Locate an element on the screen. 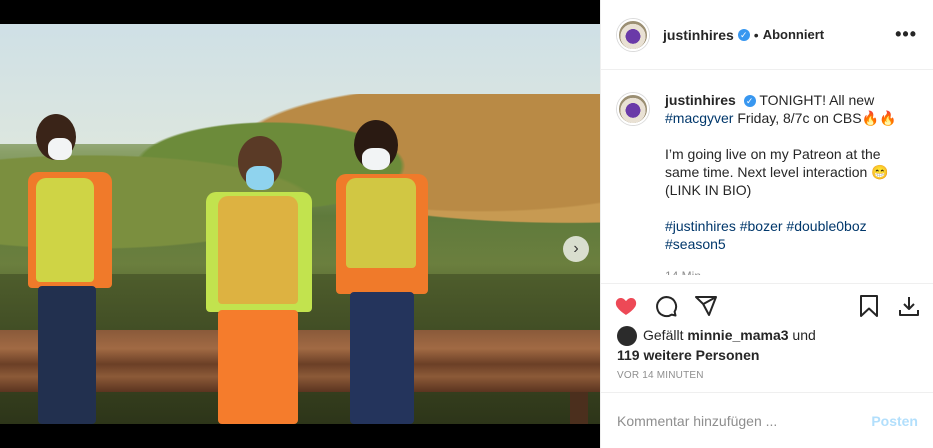 The width and height of the screenshot is (933, 448). post-age: VOR 14 MINUTEN is located at coordinates (660, 375).